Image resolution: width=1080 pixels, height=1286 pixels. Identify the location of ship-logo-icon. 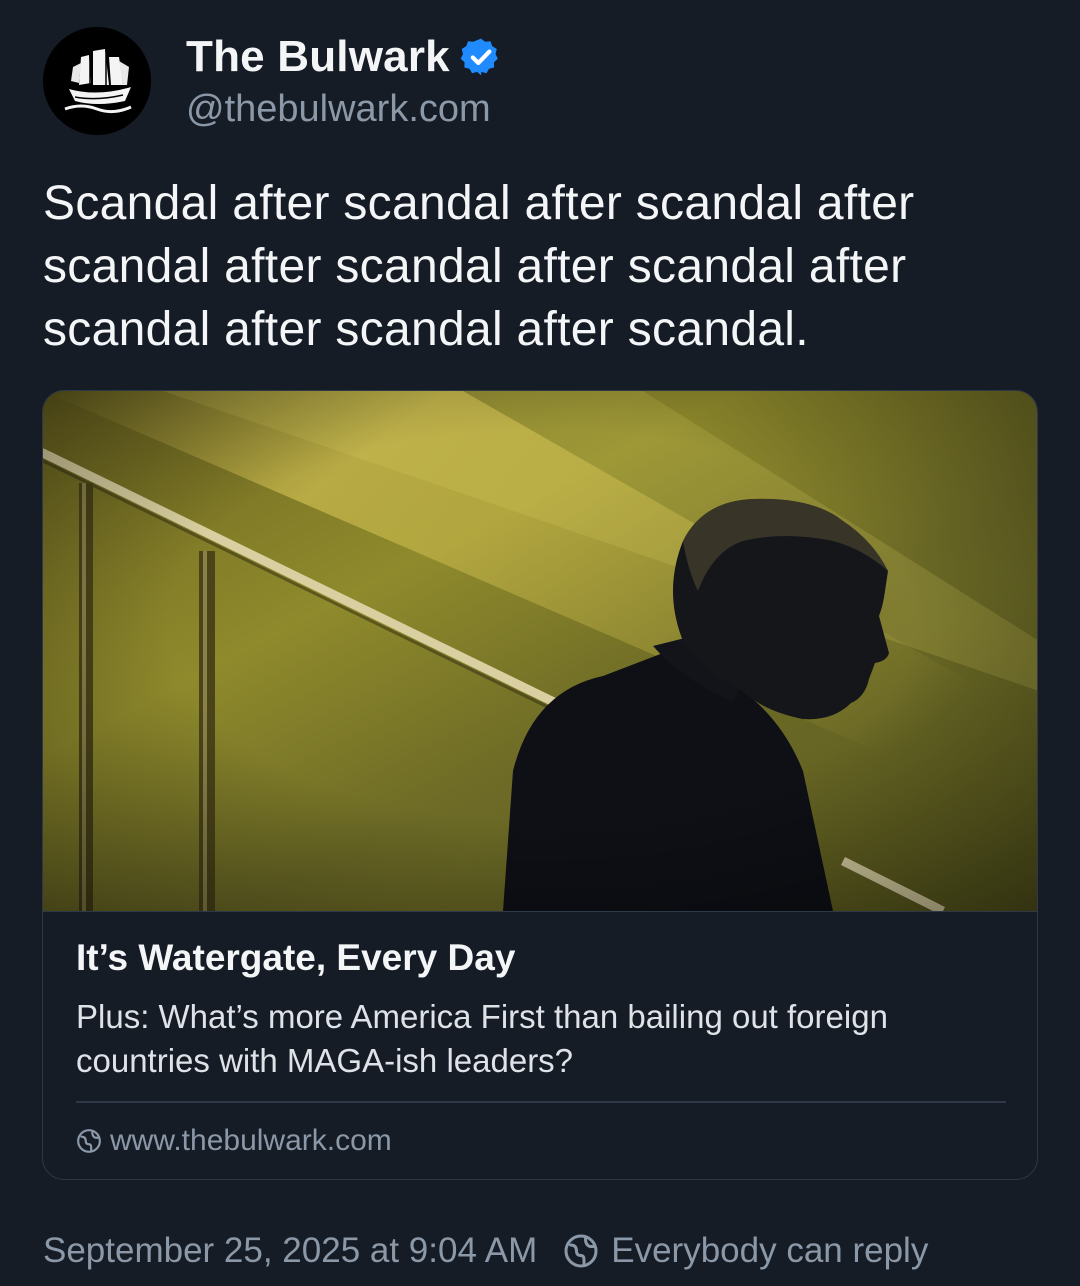
(97, 81).